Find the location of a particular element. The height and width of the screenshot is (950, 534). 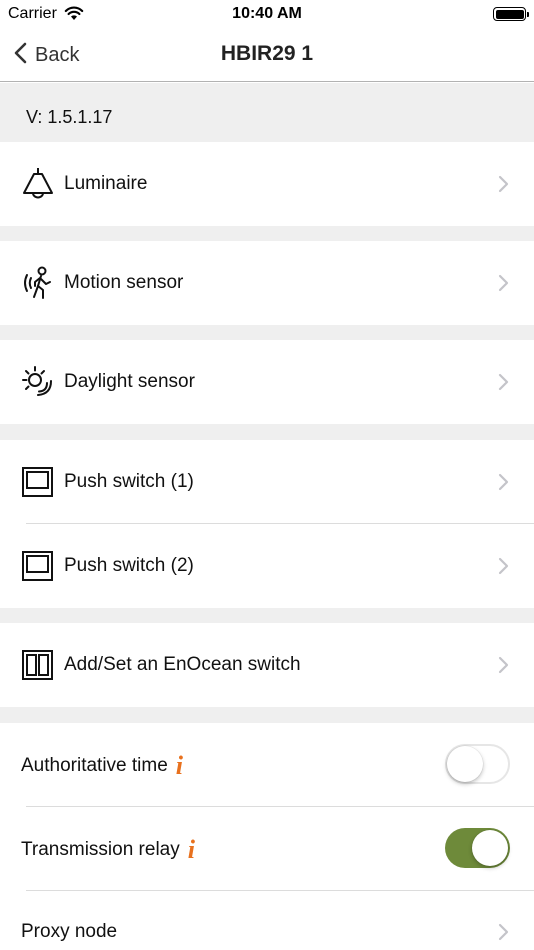

page-title: HBIR29 1 is located at coordinates (267, 53).